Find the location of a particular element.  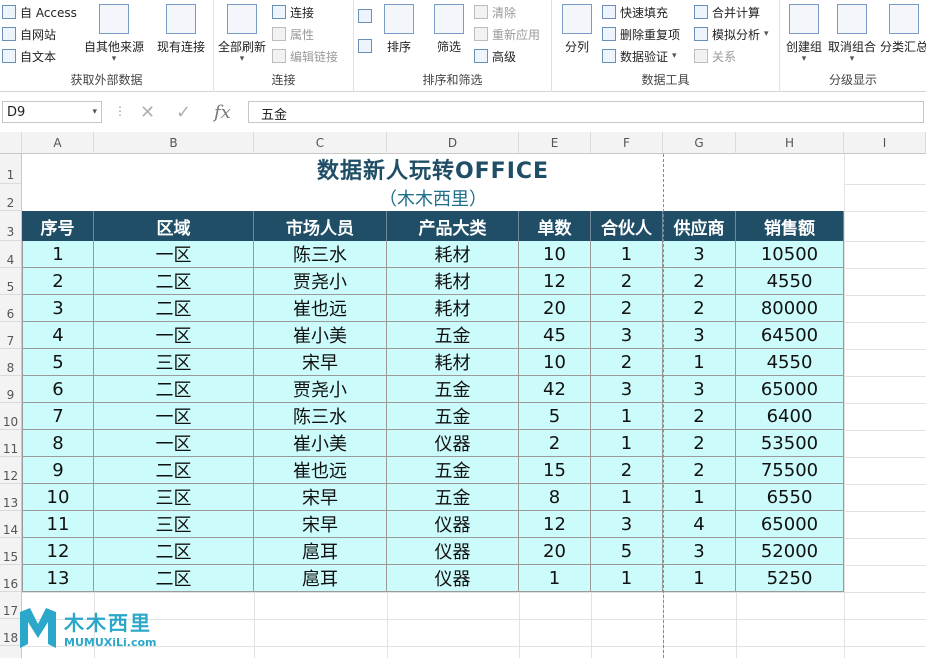

column-header: A is located at coordinates (58, 143).